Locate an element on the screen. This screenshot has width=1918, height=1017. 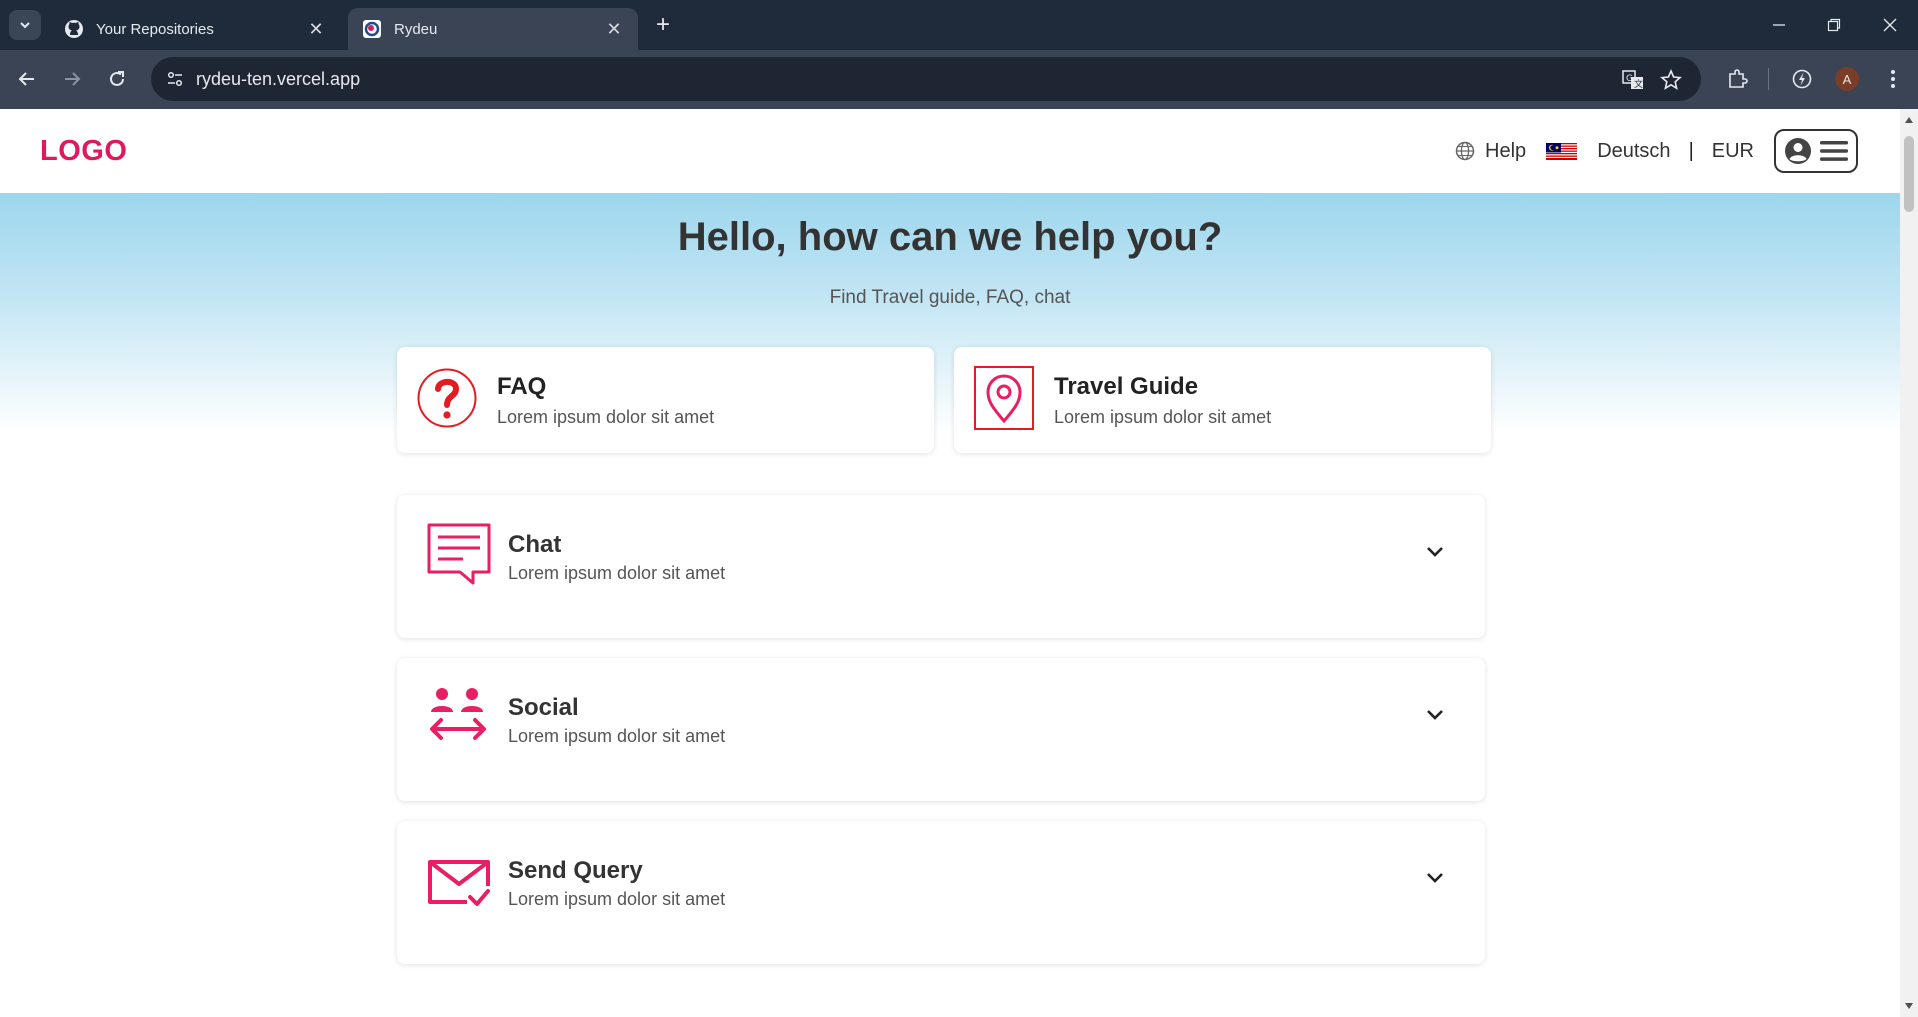
minimize-icon is located at coordinates (1779, 25).